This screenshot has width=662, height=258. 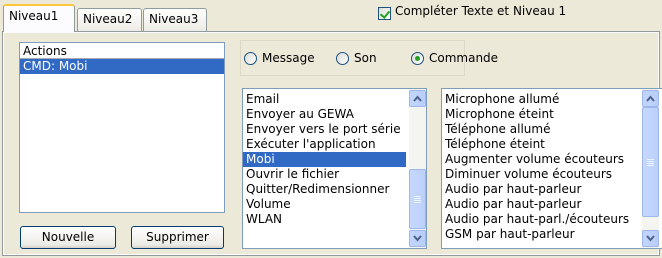 I want to click on new-button: Nouvelle, so click(x=68, y=237).